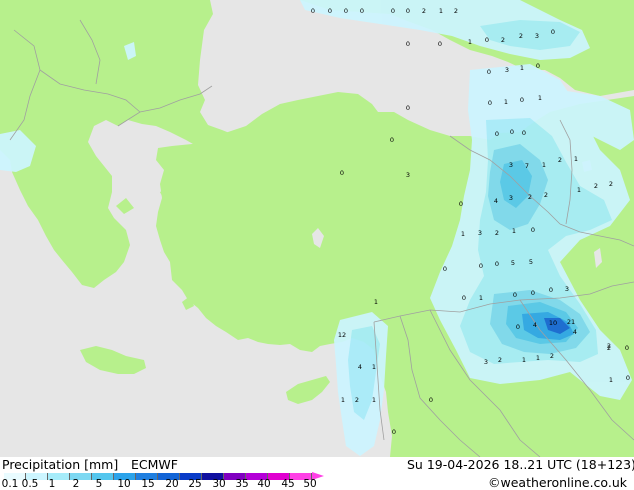 This screenshot has width=634, height=490. Describe the element at coordinates (288, 484) in the screenshot. I see `legend-tick-label: 45` at that location.